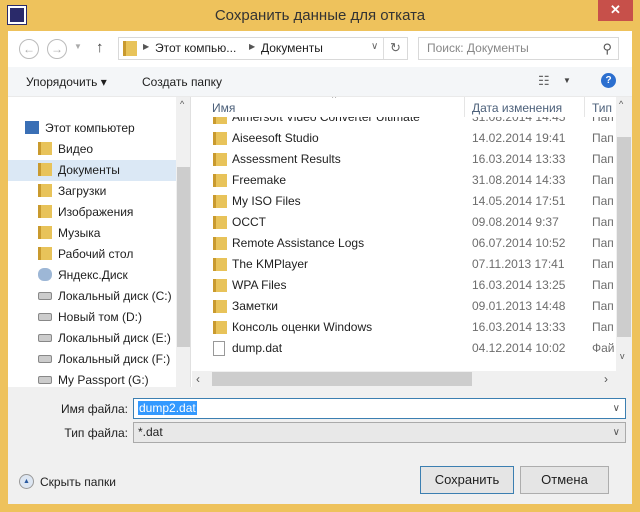 The image size is (640, 512). What do you see at coordinates (606, 379) in the screenshot?
I see `scroll-right-icon: ›` at bounding box center [606, 379].